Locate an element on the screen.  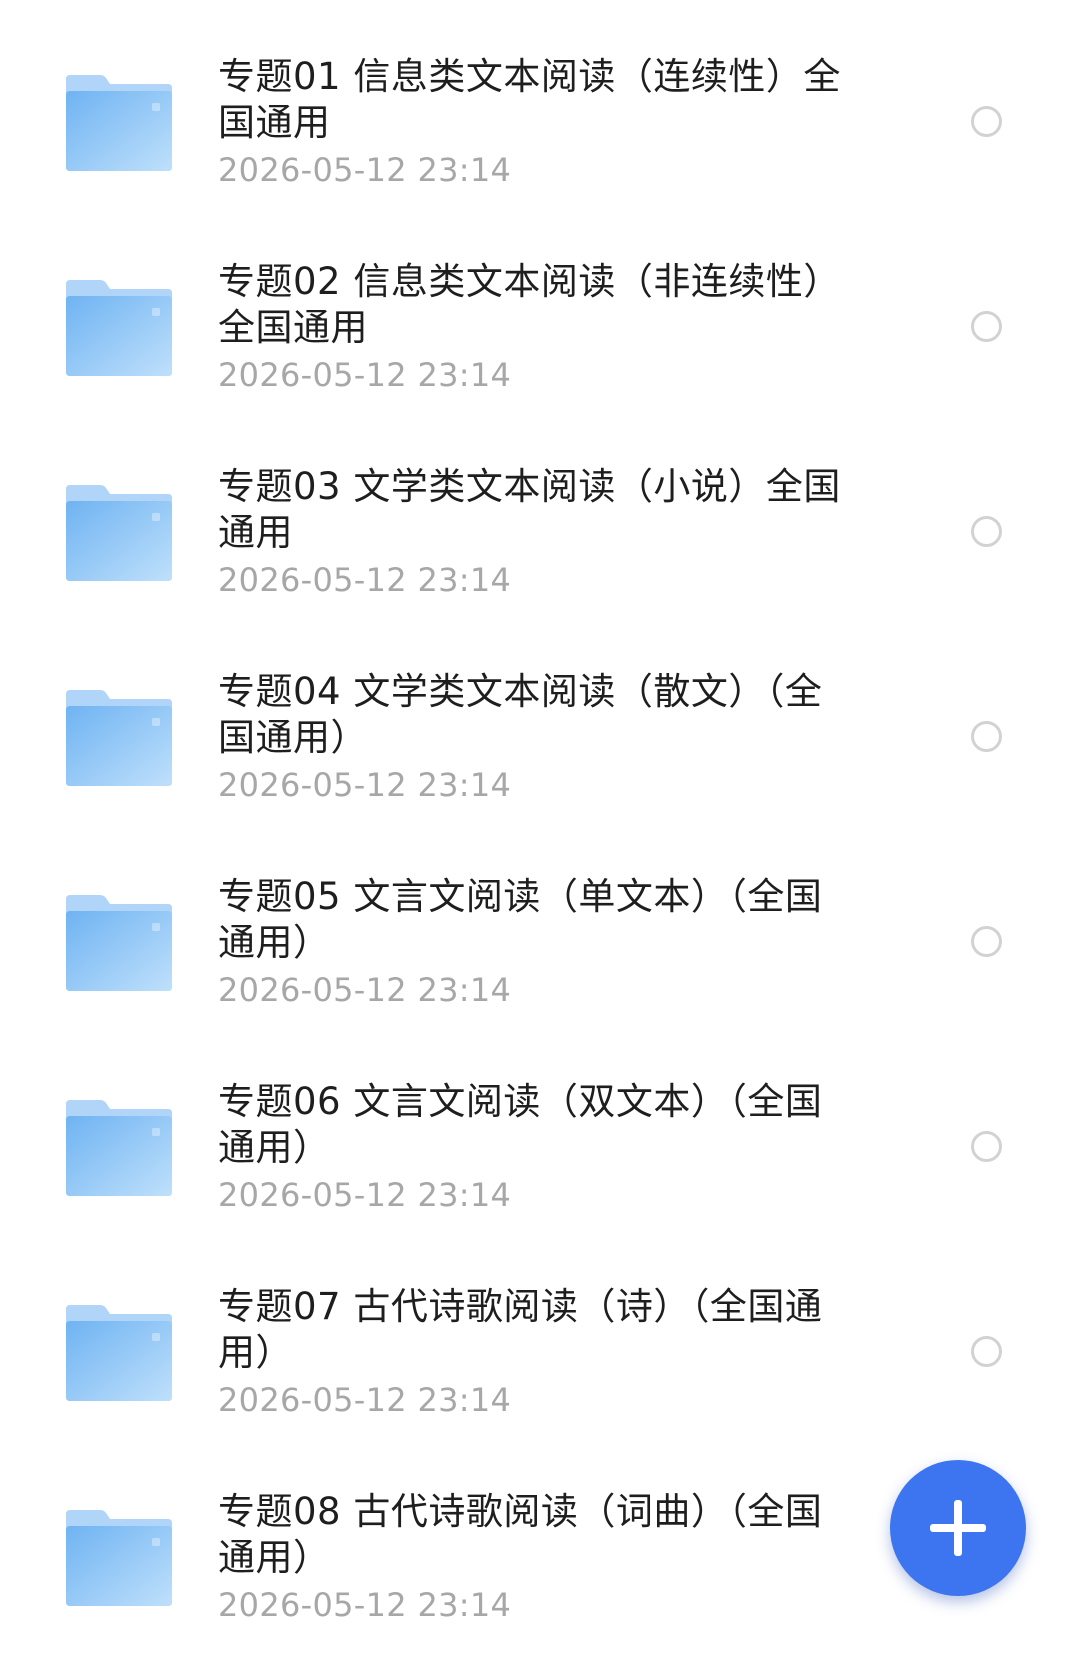
plus-icon is located at coordinates (958, 1528).